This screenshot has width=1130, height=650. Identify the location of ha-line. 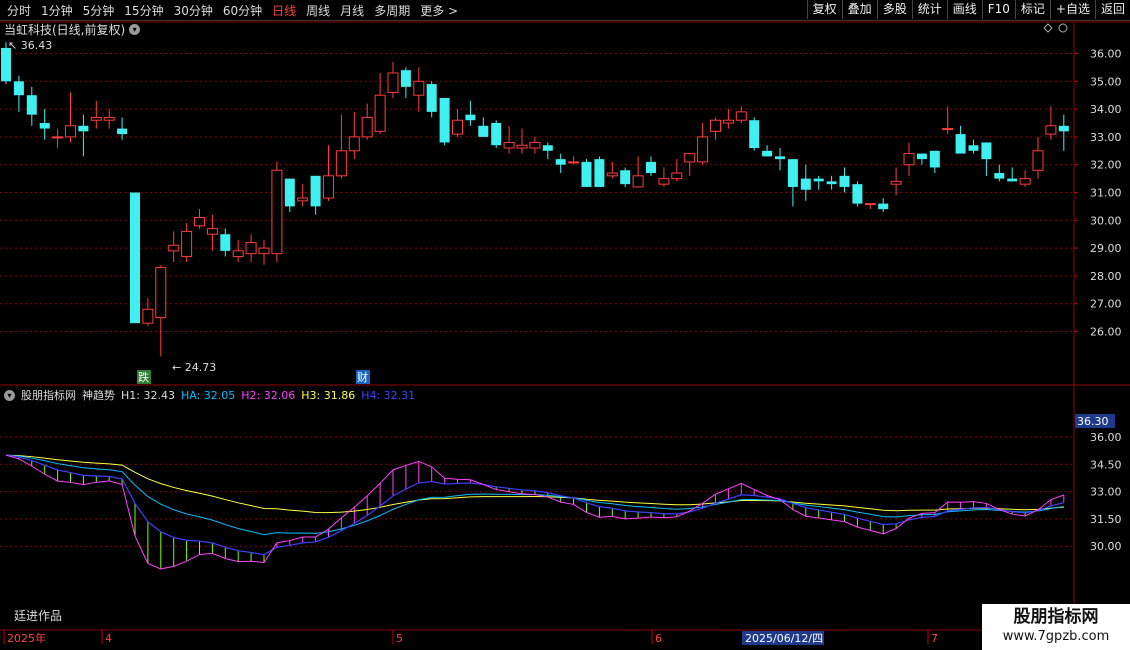
(534, 495).